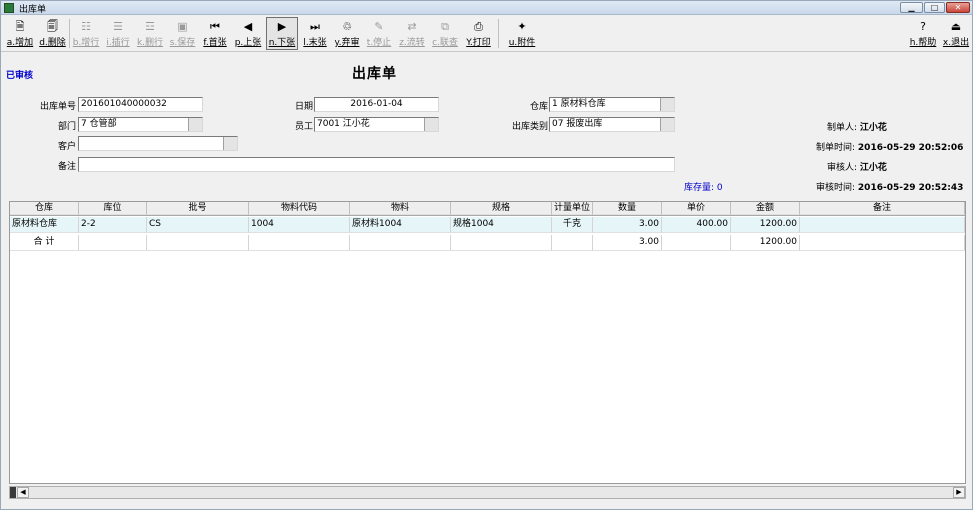 This screenshot has width=973, height=510. What do you see at coordinates (44, 225) in the screenshot?
I see `cell-warehouse: 原材料仓库` at bounding box center [44, 225].